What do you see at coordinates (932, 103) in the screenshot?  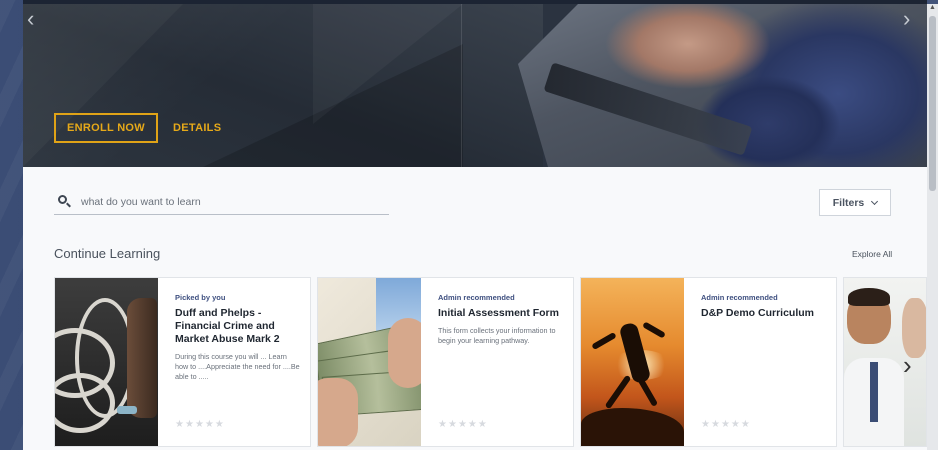 I see `scrollbar-thumb` at bounding box center [932, 103].